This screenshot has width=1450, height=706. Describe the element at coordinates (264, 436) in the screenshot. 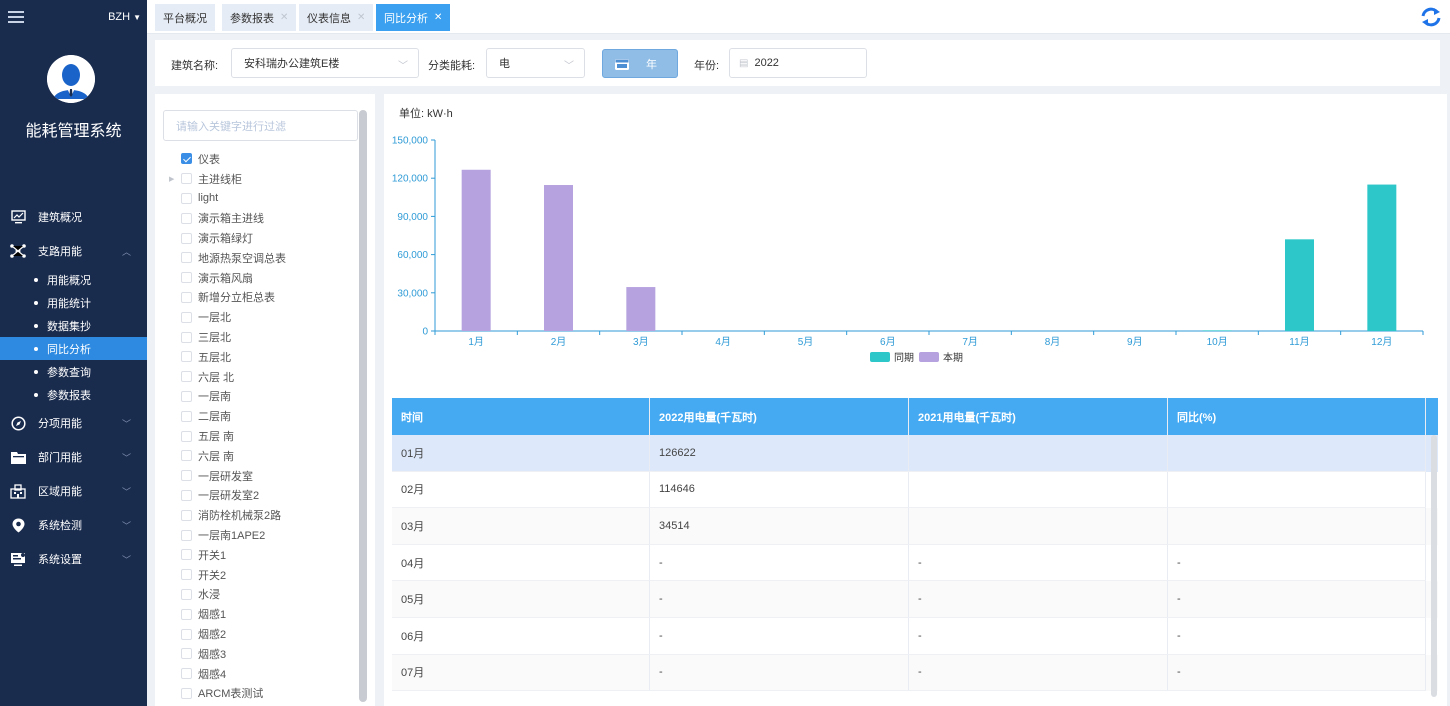

I see `tree-node: 五层 南` at that location.